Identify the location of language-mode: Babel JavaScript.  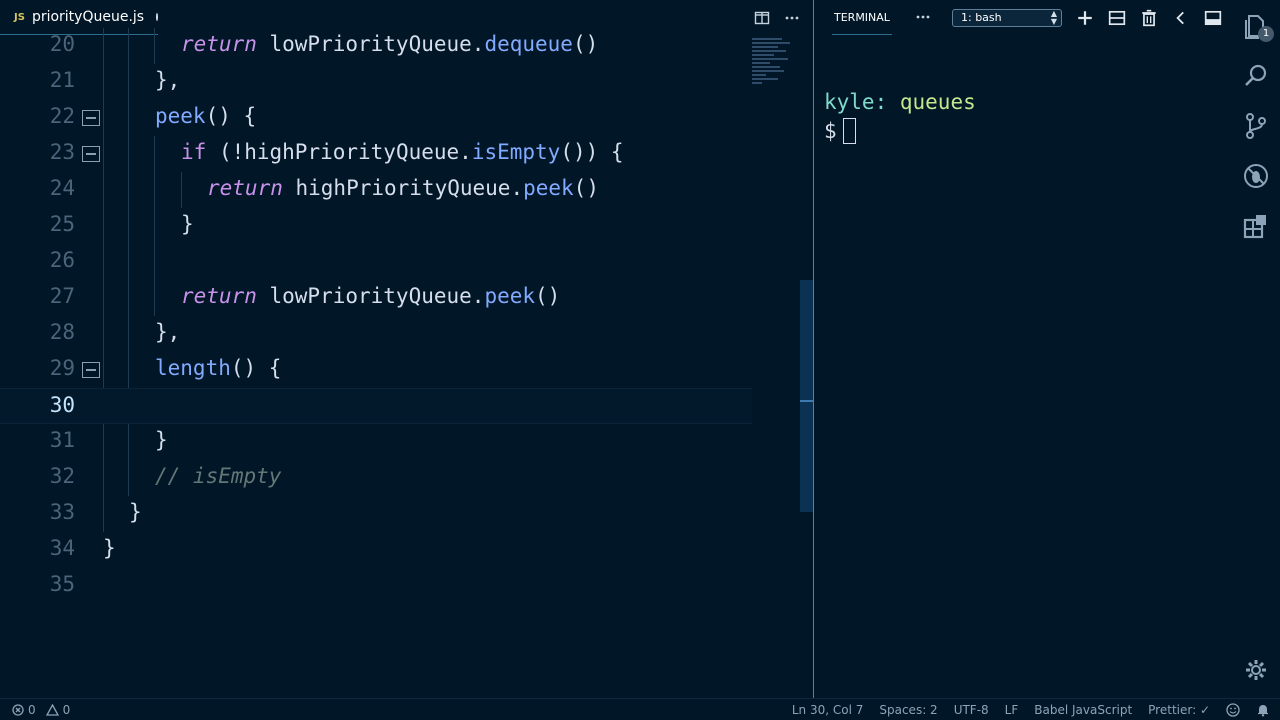
(1083, 710).